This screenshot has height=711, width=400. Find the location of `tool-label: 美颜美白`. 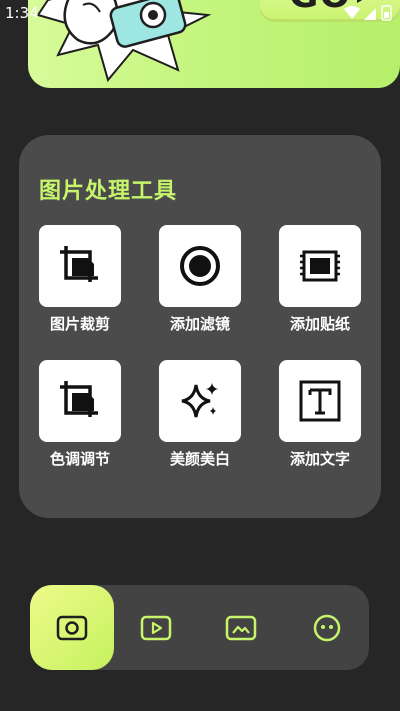

tool-label: 美颜美白 is located at coordinates (199, 459).